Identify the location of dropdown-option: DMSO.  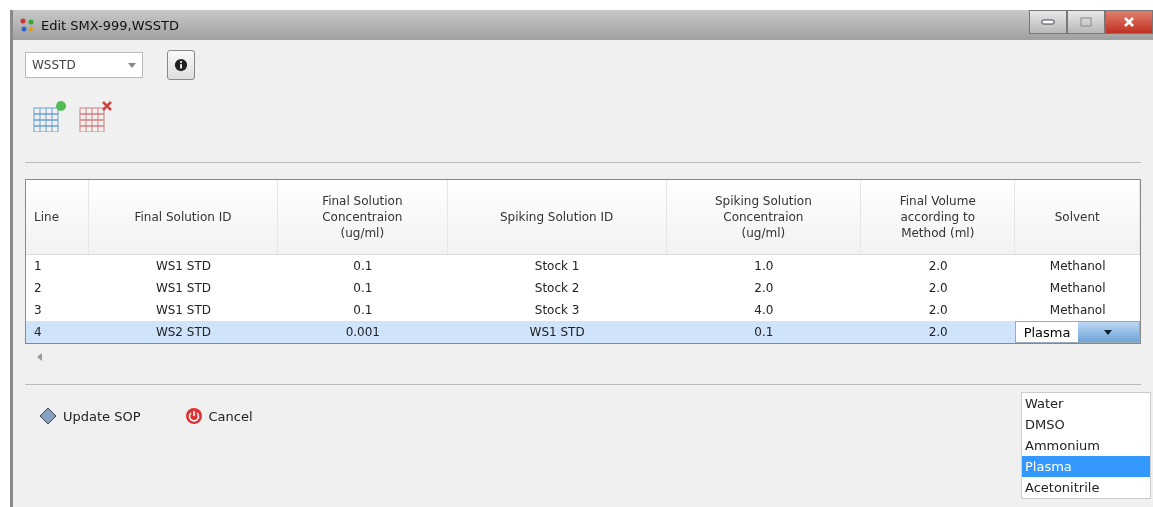
(1086, 424).